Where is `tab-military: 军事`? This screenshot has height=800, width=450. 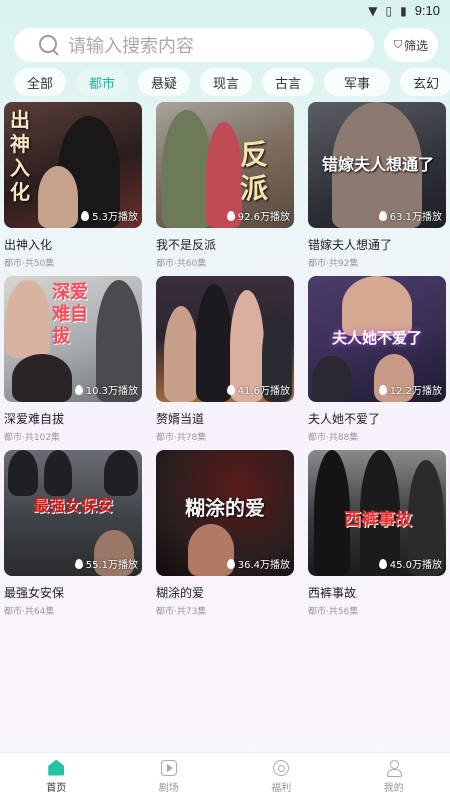
tab-military: 军事 is located at coordinates (357, 82).